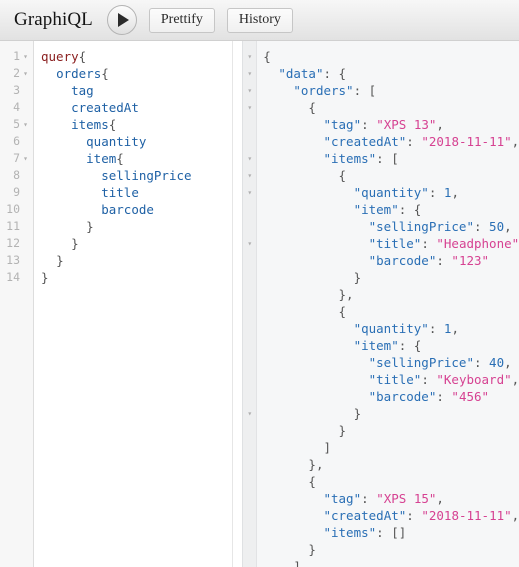 The width and height of the screenshot is (519, 567). I want to click on code-token: 50, so click(497, 226).